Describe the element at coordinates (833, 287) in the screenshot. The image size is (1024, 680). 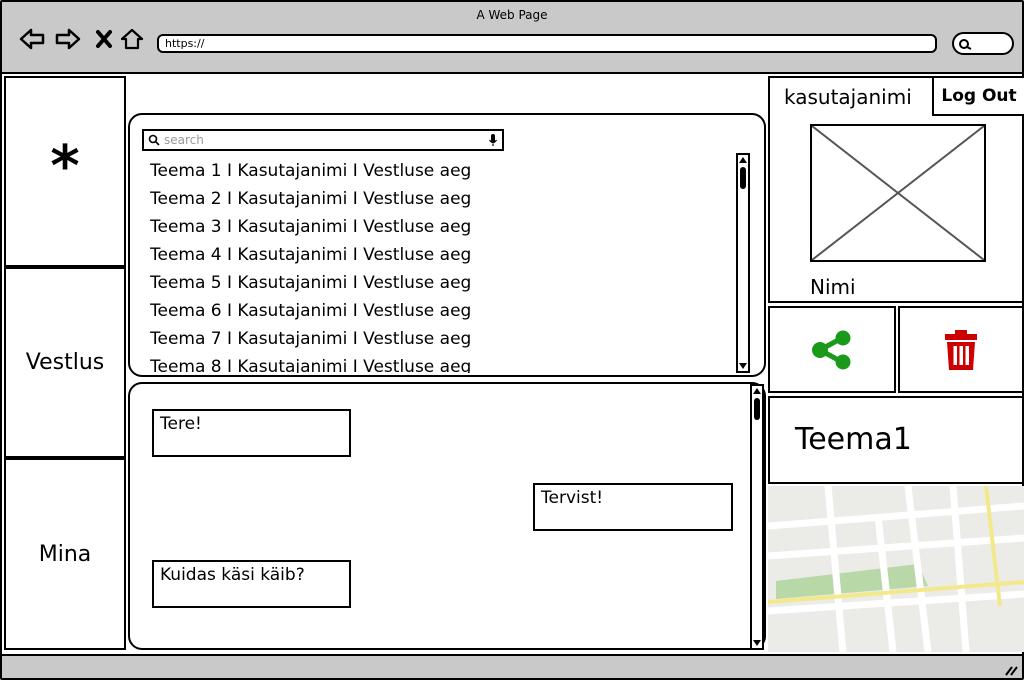
I see `profile-name: Nimi` at that location.